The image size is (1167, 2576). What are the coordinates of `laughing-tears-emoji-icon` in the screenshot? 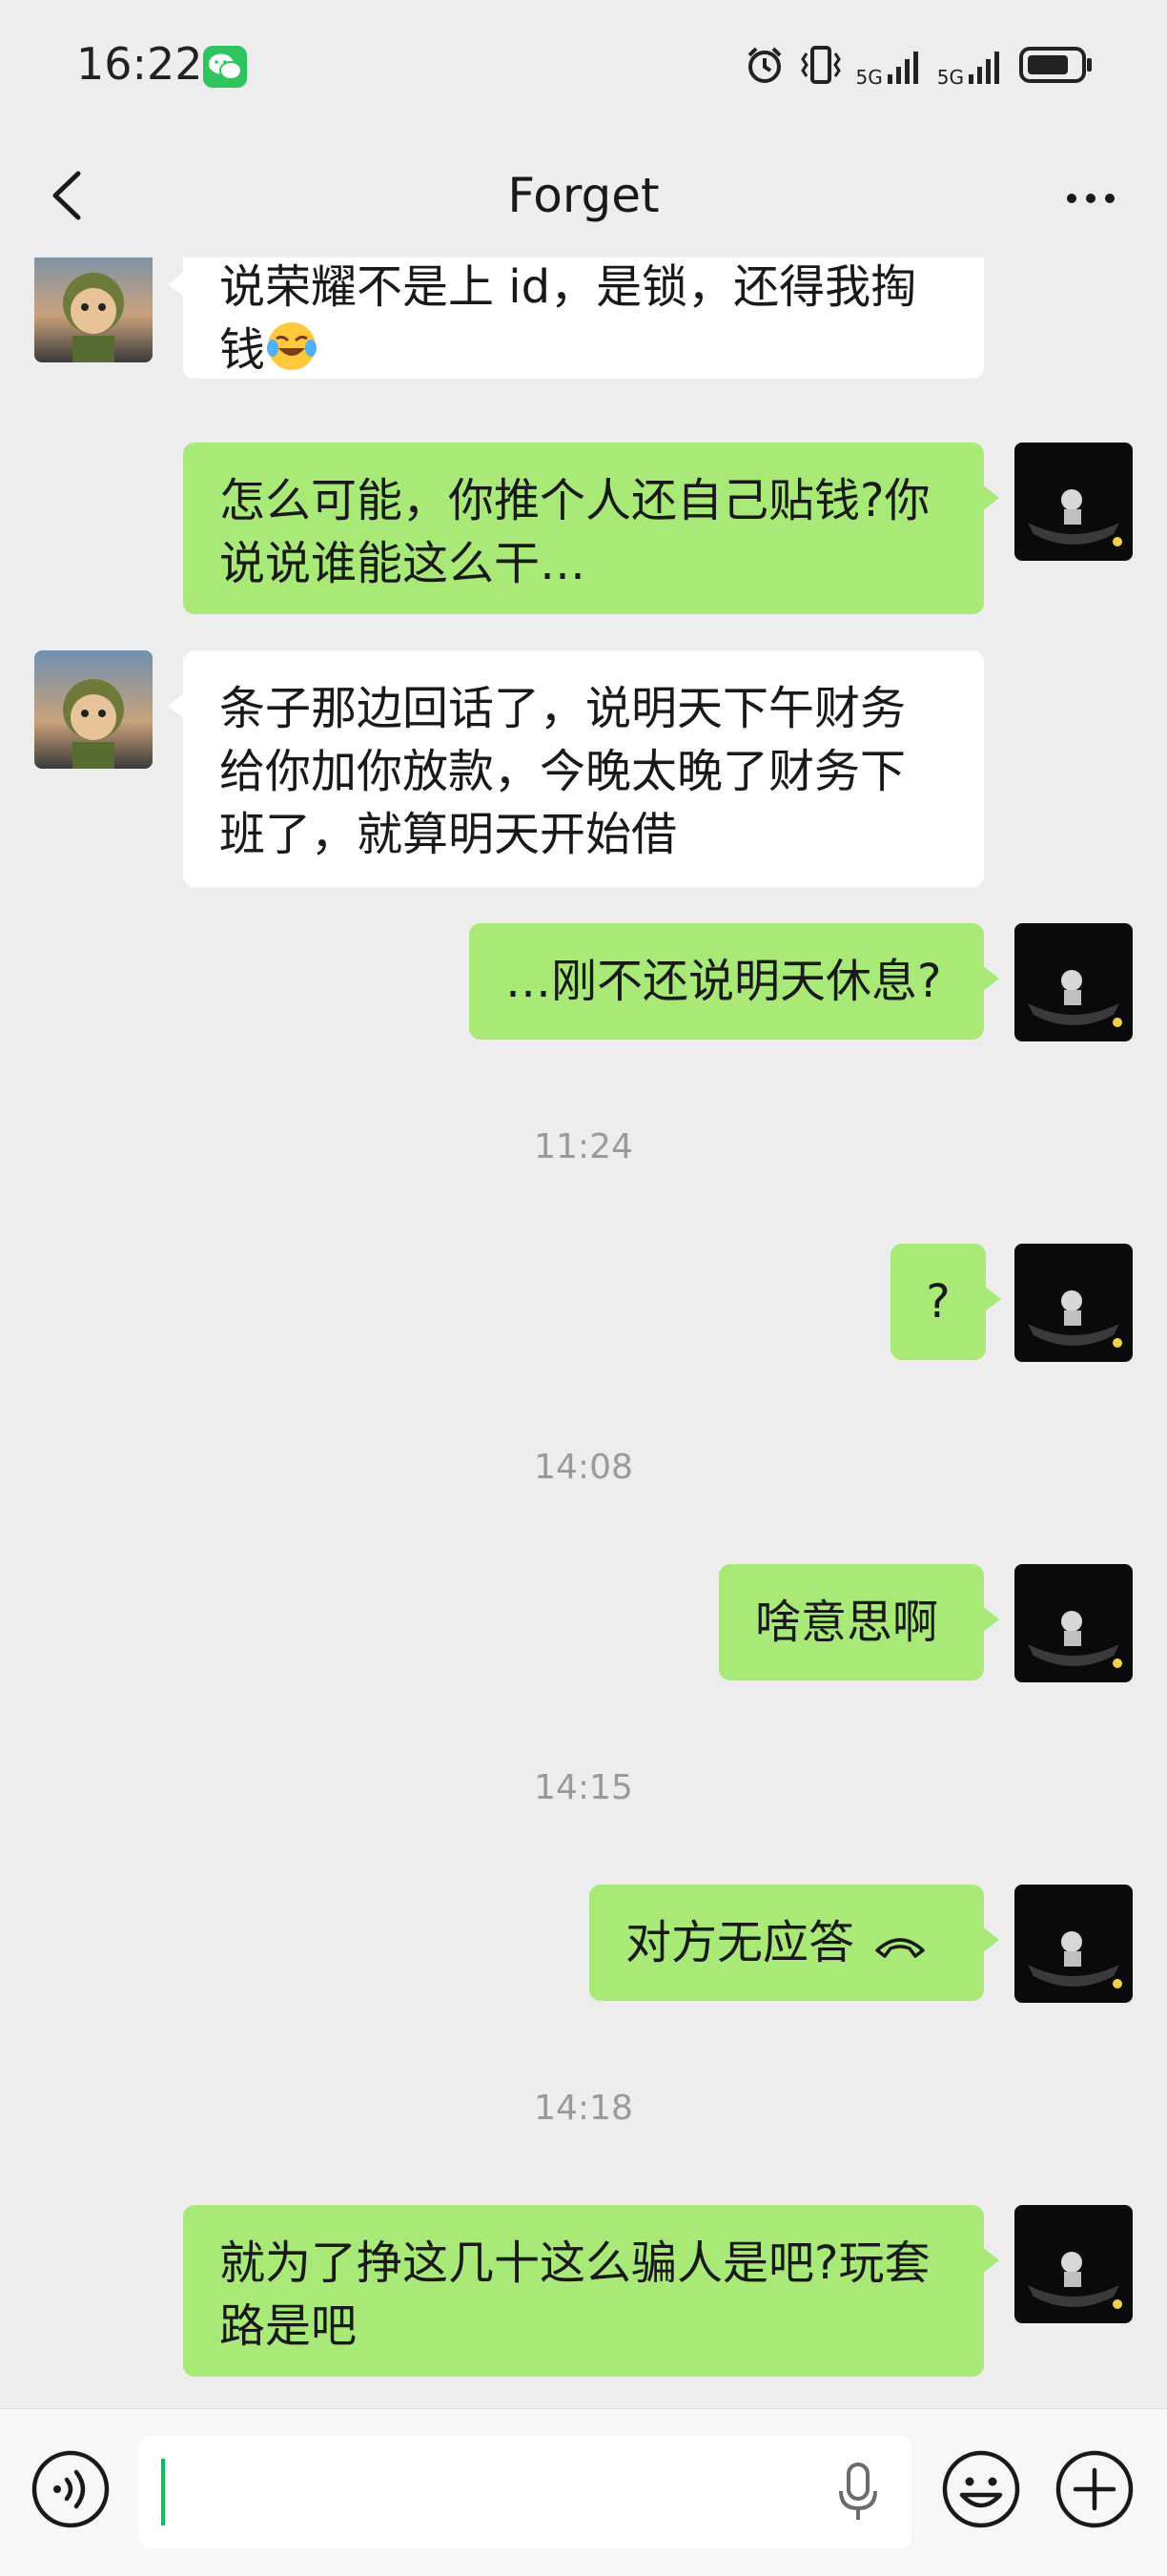 It's located at (291, 346).